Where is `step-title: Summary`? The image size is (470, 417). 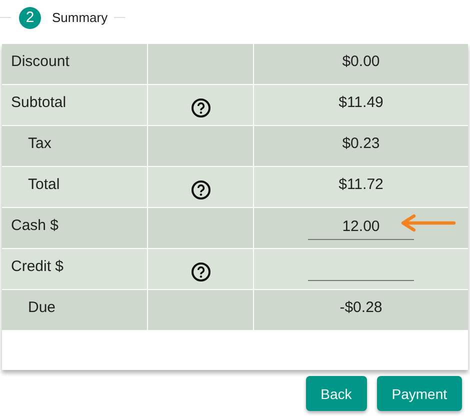 step-title: Summary is located at coordinates (80, 17).